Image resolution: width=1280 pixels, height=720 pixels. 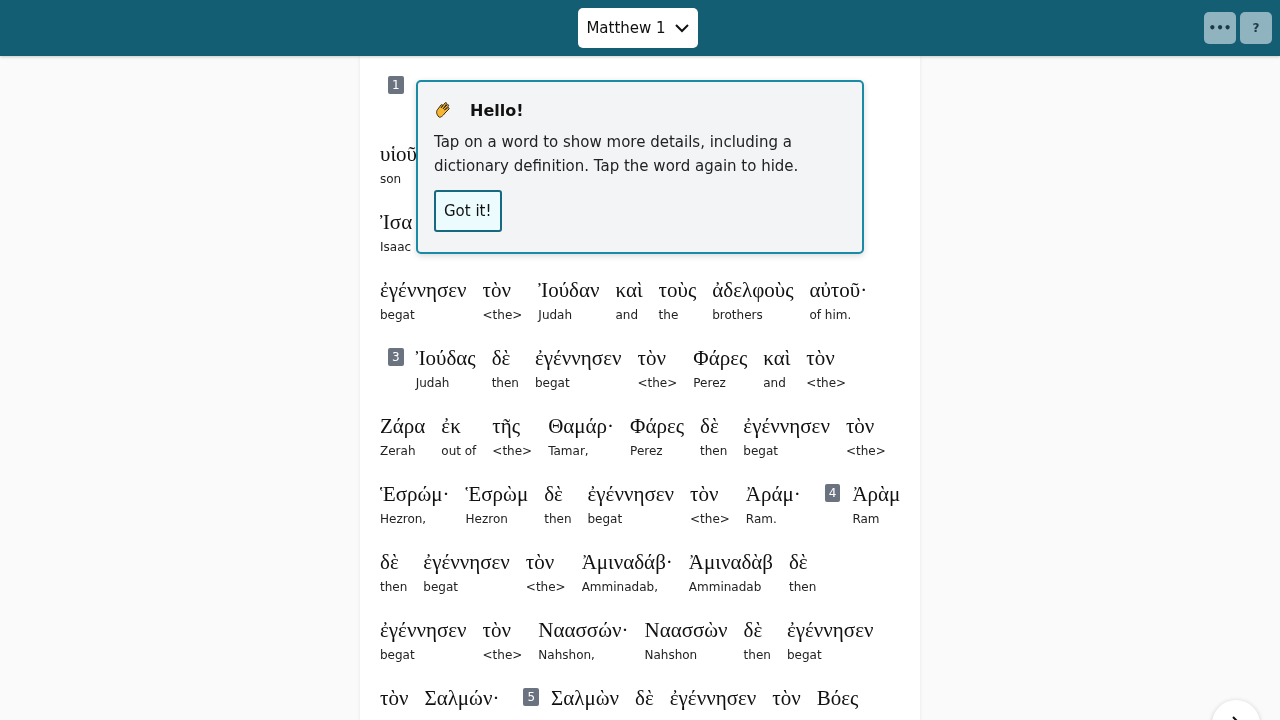 What do you see at coordinates (396, 222) in the screenshot?
I see `greek-word: Ἰσα` at bounding box center [396, 222].